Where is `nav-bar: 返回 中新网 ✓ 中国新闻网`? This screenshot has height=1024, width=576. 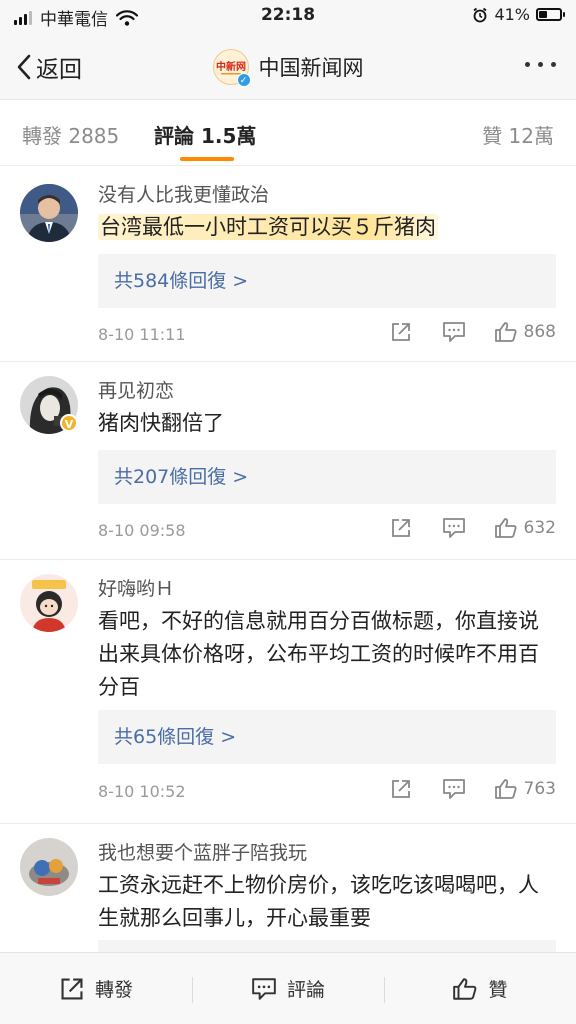 nav-bar: 返回 中新网 ✓ 中国新闻网 is located at coordinates (288, 66).